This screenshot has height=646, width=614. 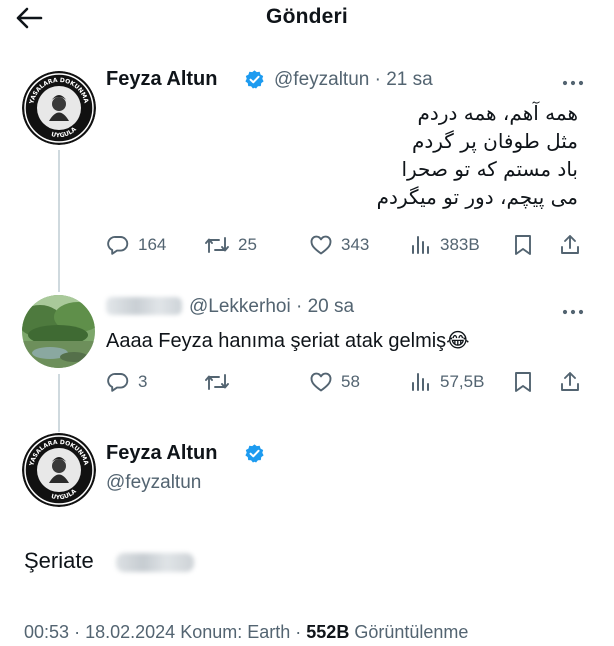 I want to click on view-count: 552B, so click(x=328, y=632).